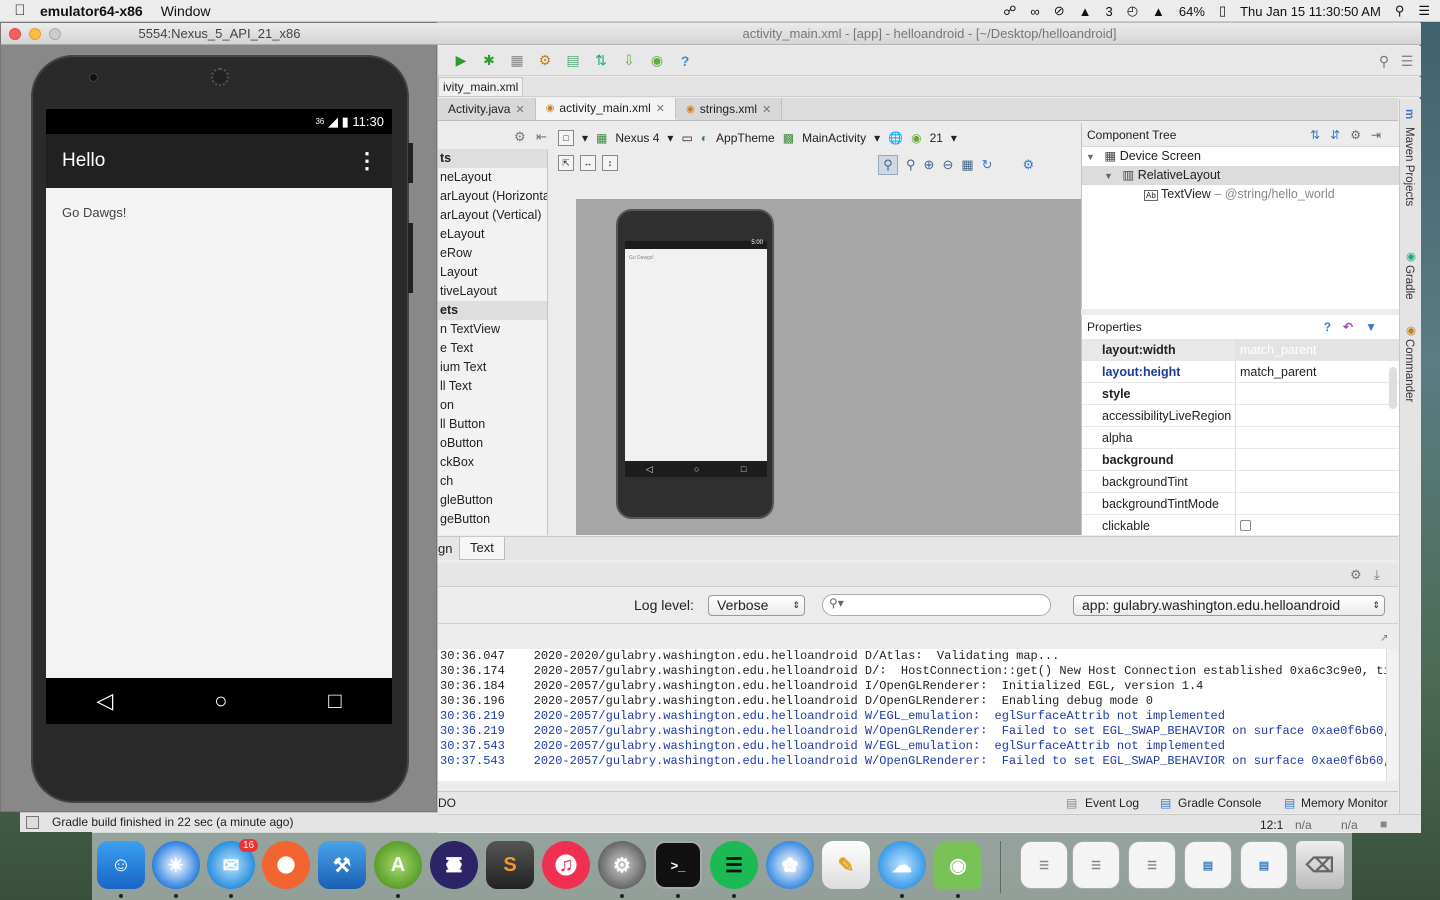 The image size is (1440, 900). I want to click on palette-category: ts, so click(492, 158).